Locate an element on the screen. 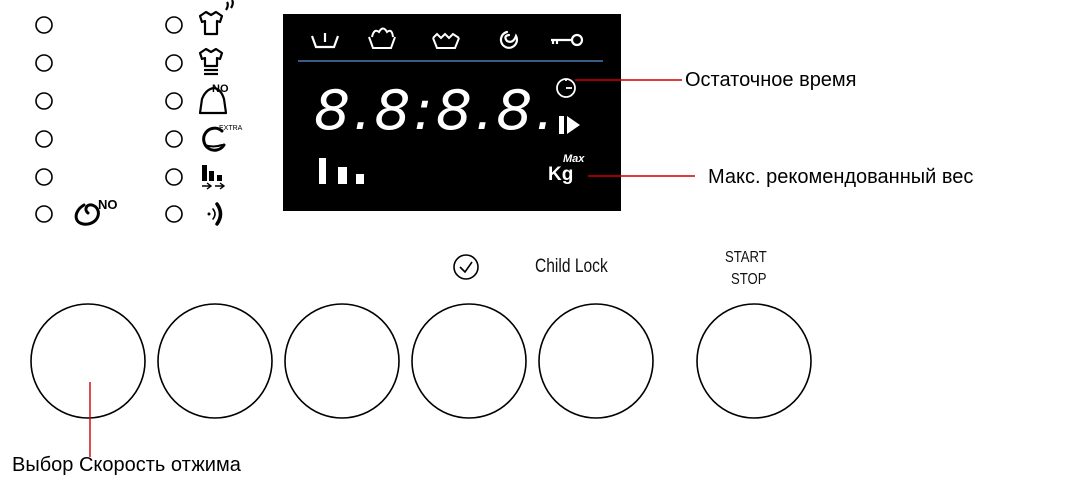  time-delay-bars-icon is located at coordinates (214, 177).